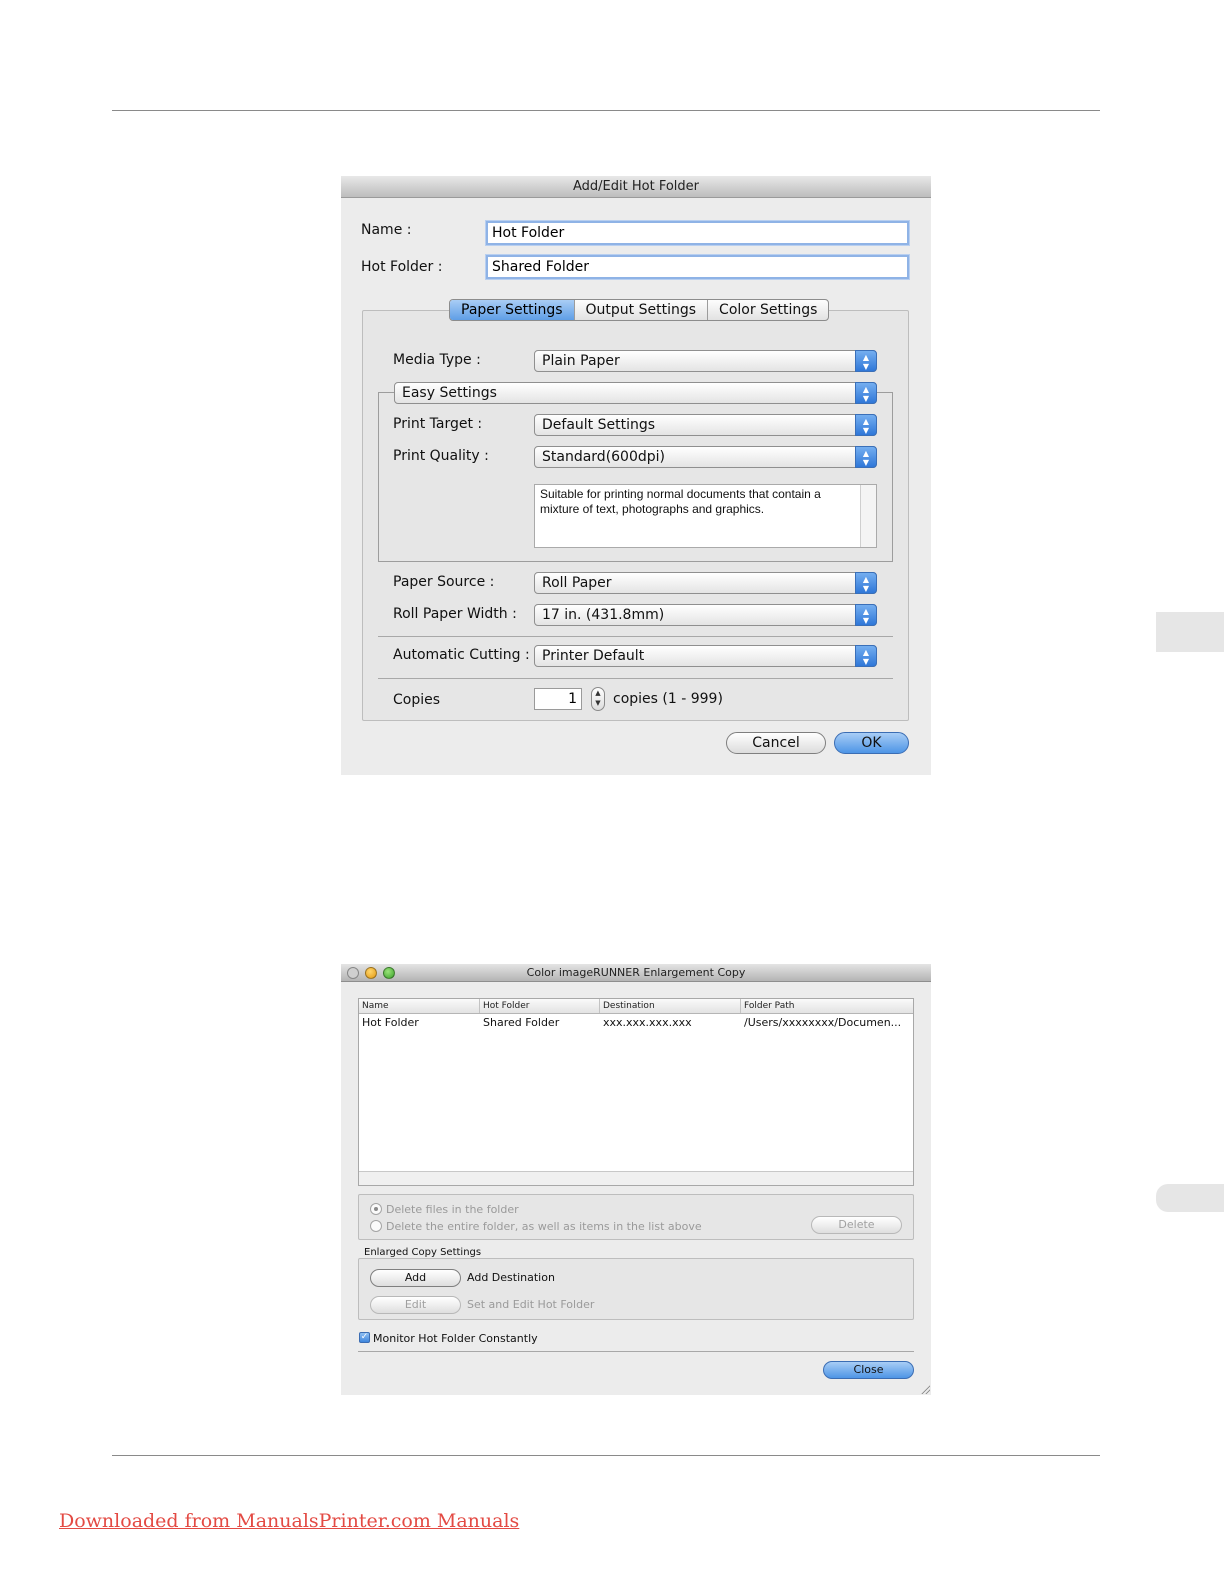 This screenshot has width=1224, height=1584. Describe the element at coordinates (593, 656) in the screenshot. I see `auto-cut-value: Printer Default` at that location.